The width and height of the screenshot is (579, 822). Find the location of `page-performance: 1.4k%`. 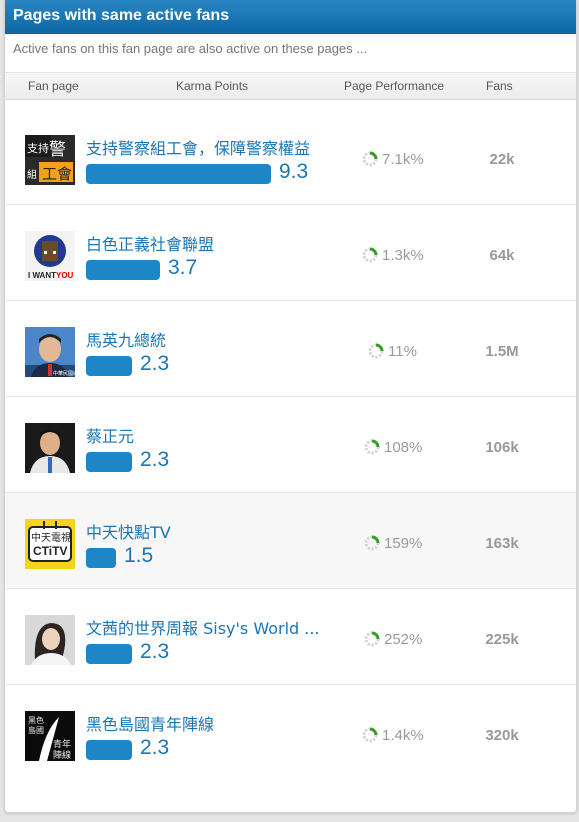

page-performance: 1.4k% is located at coordinates (392, 735).